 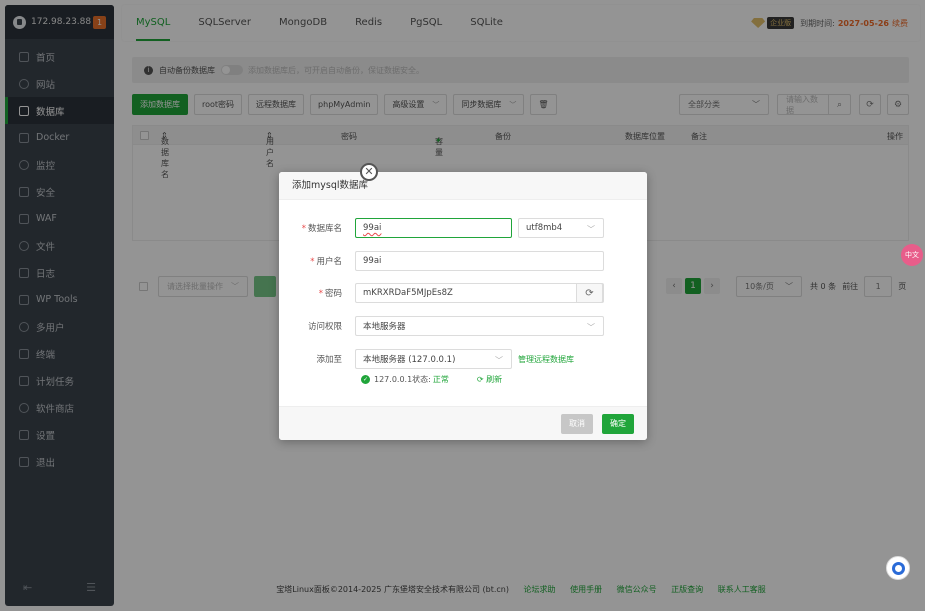 What do you see at coordinates (408, 293) in the screenshot?
I see `password-value: mKRXRDaF5MJpEs8Z` at bounding box center [408, 293].